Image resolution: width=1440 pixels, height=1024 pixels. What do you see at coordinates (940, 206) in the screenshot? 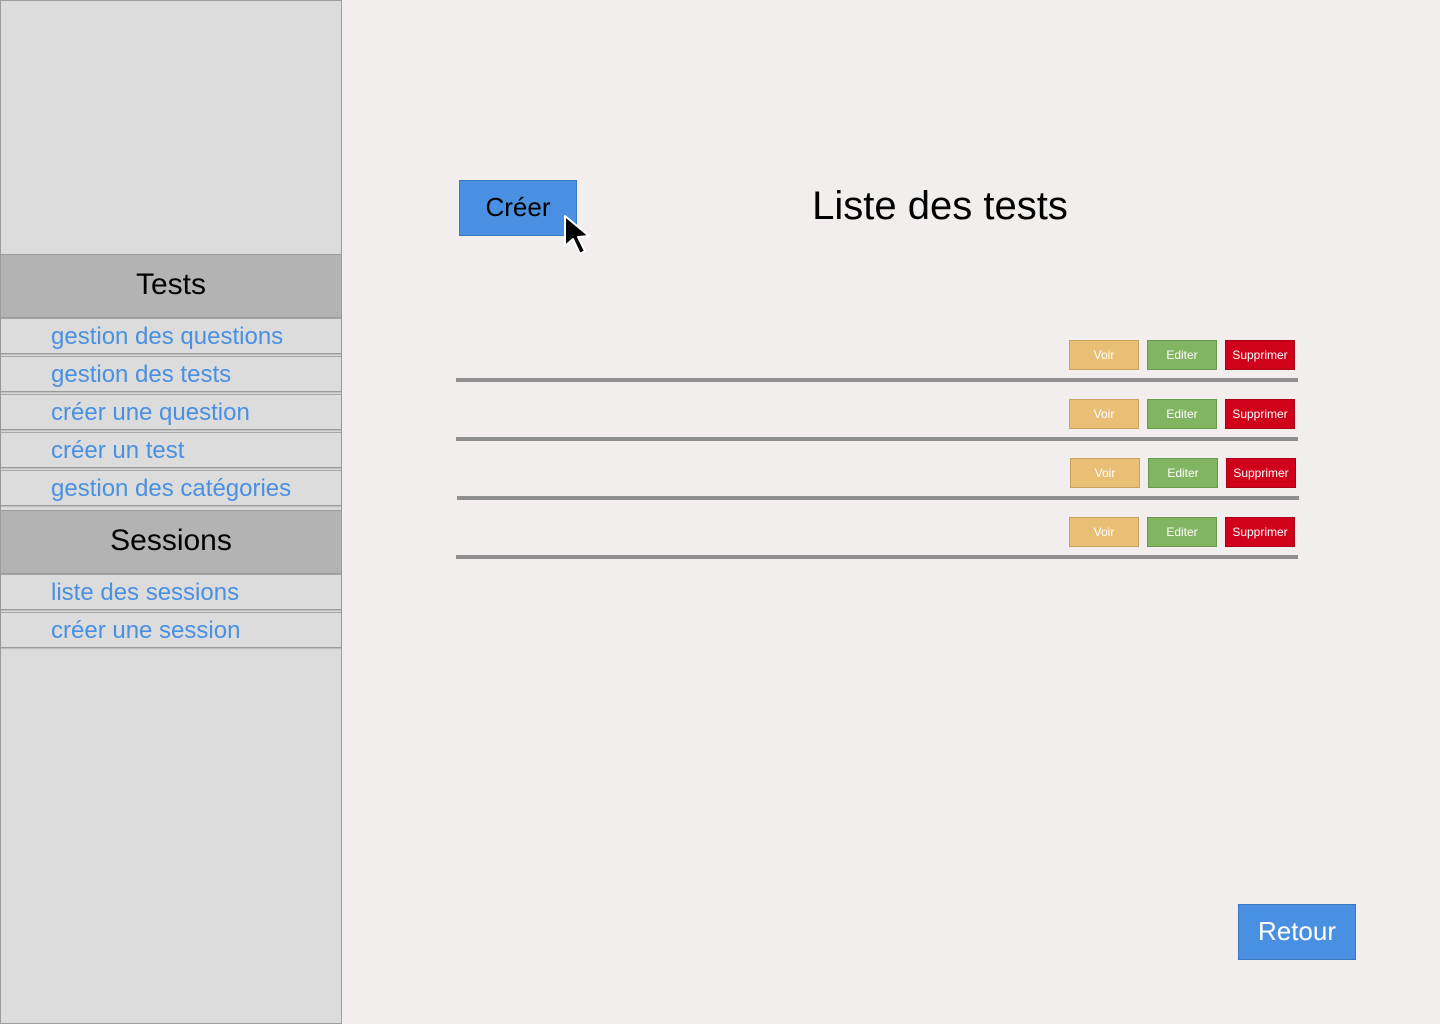
I see `page-title: Liste des tests` at bounding box center [940, 206].